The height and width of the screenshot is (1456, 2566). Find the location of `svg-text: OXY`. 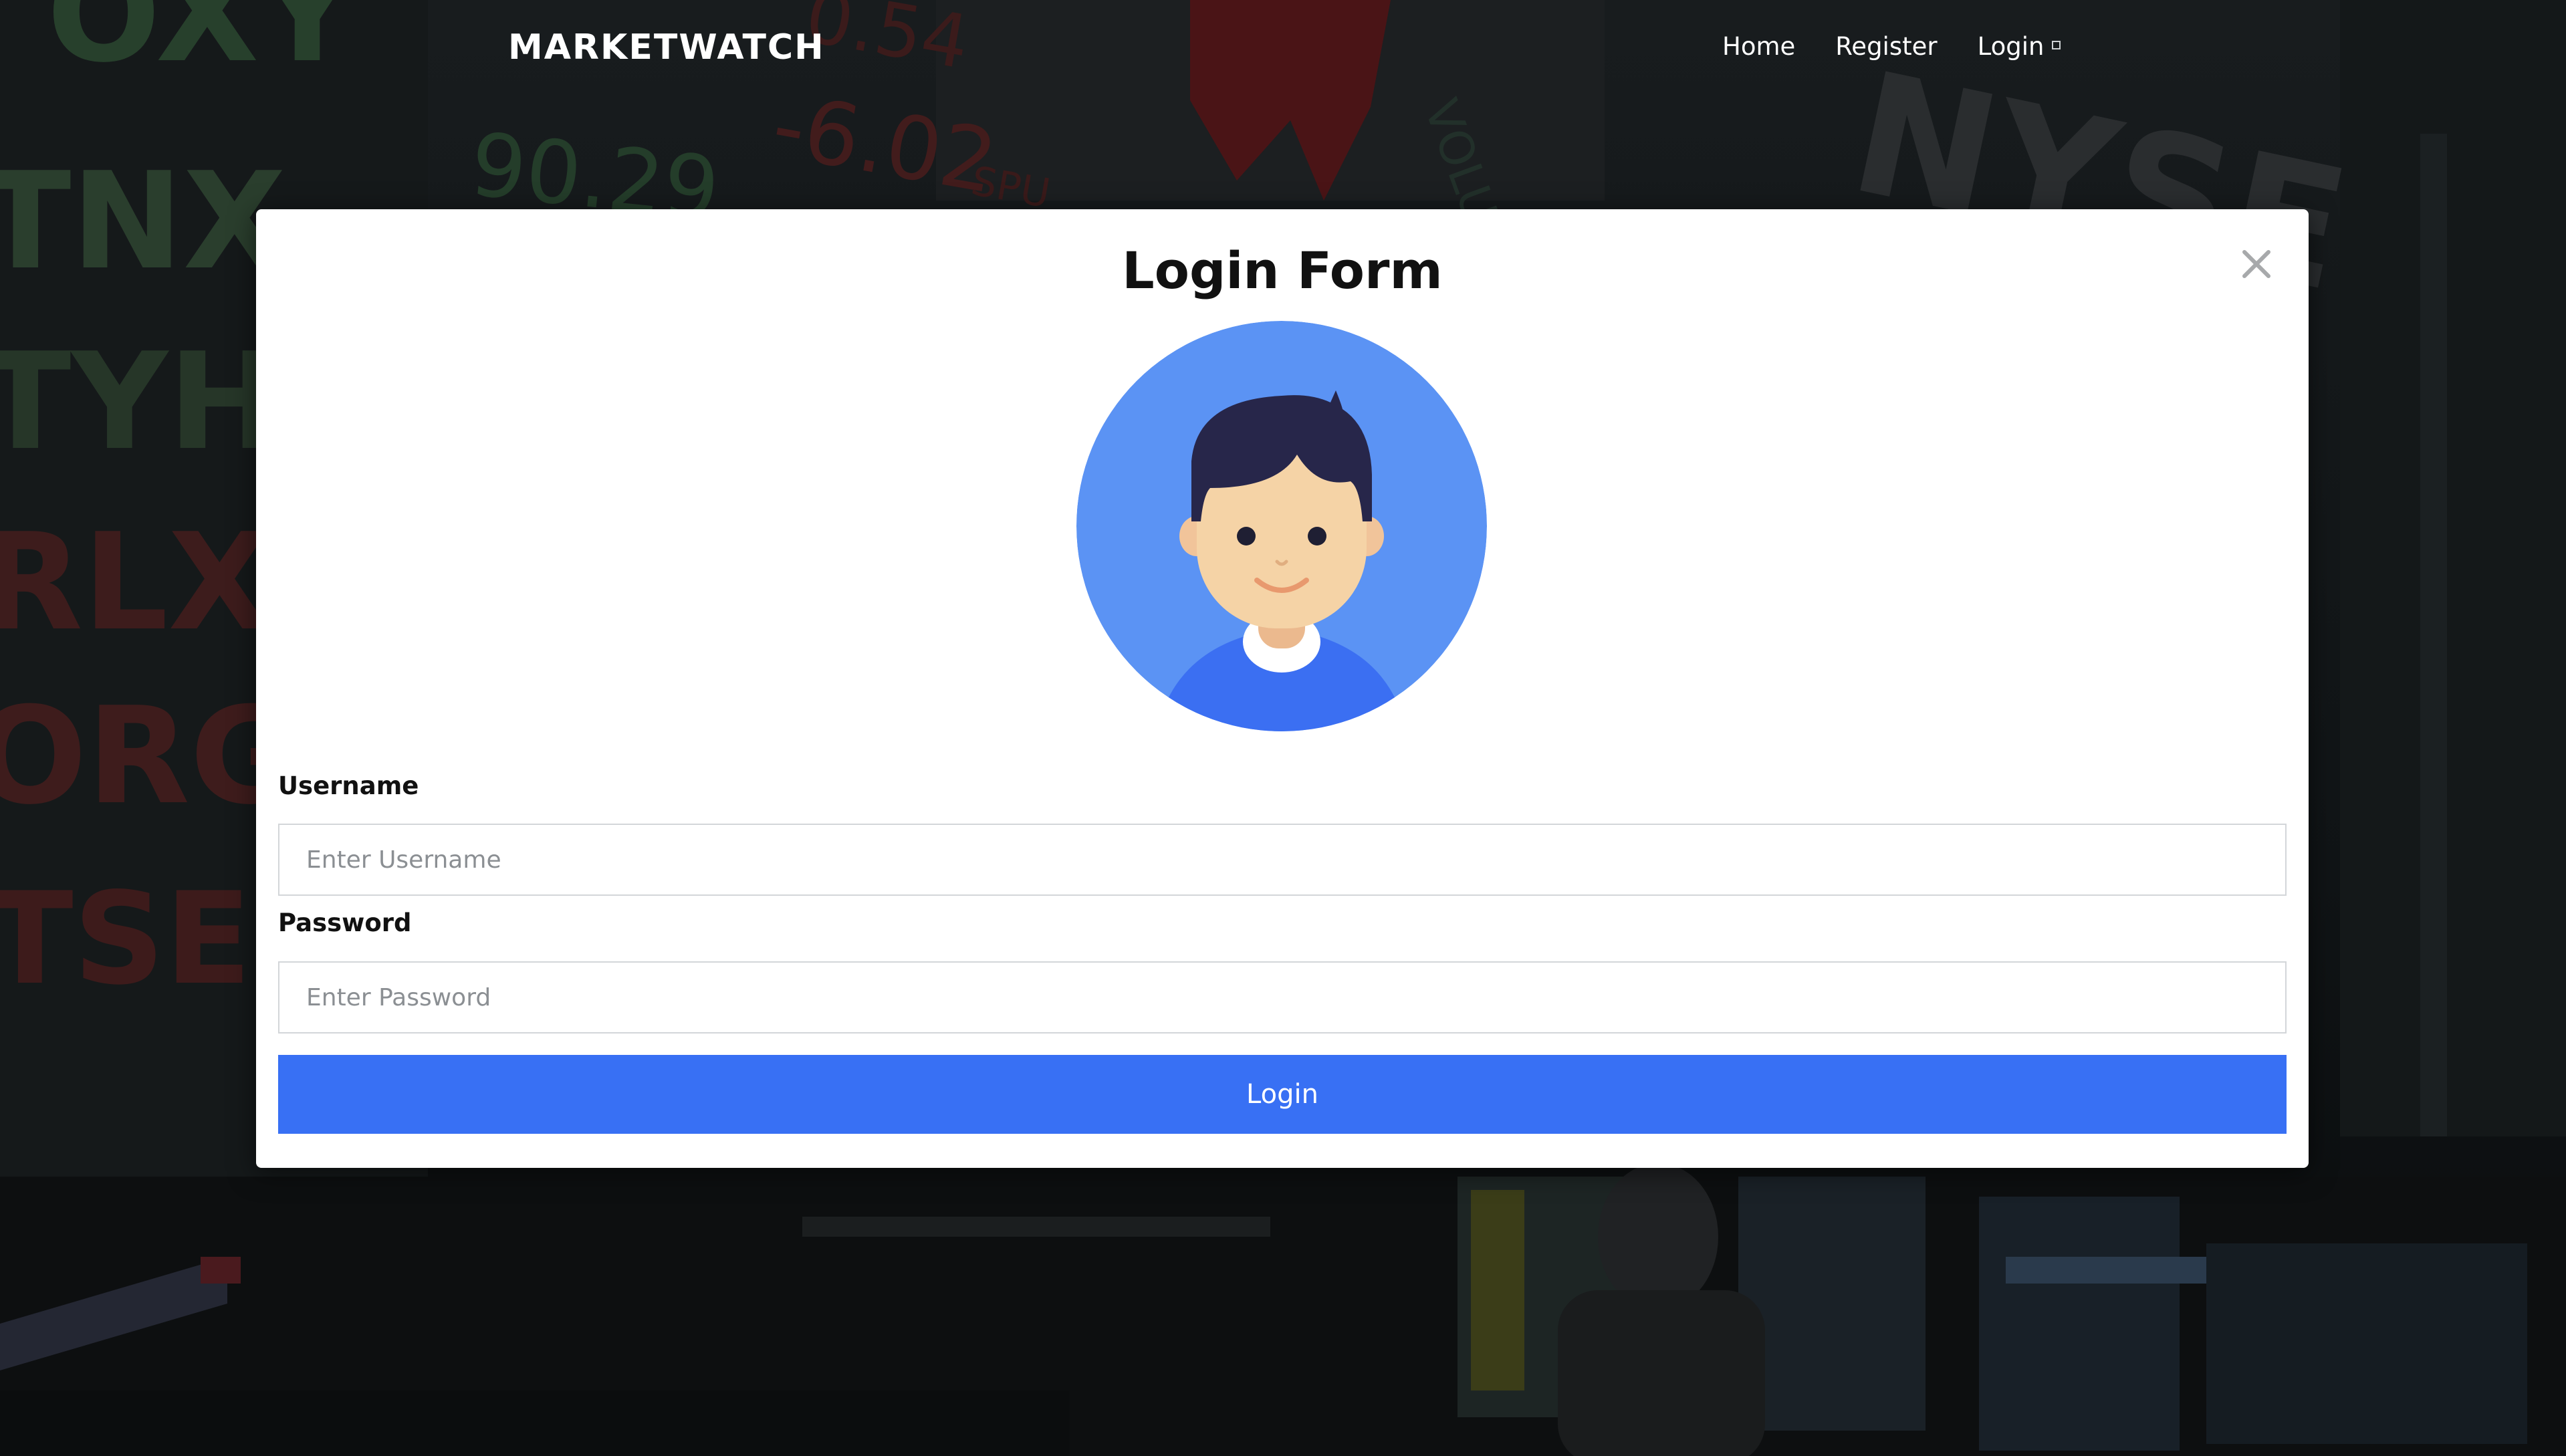

svg-text: OXY is located at coordinates (202, 46).